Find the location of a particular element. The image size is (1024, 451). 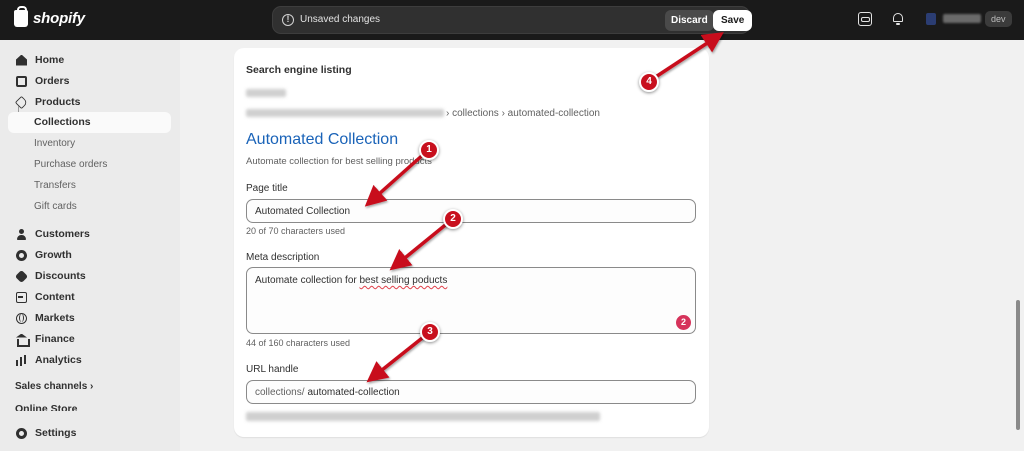

seo-preview-title: Automated Collection is located at coordinates (322, 139).